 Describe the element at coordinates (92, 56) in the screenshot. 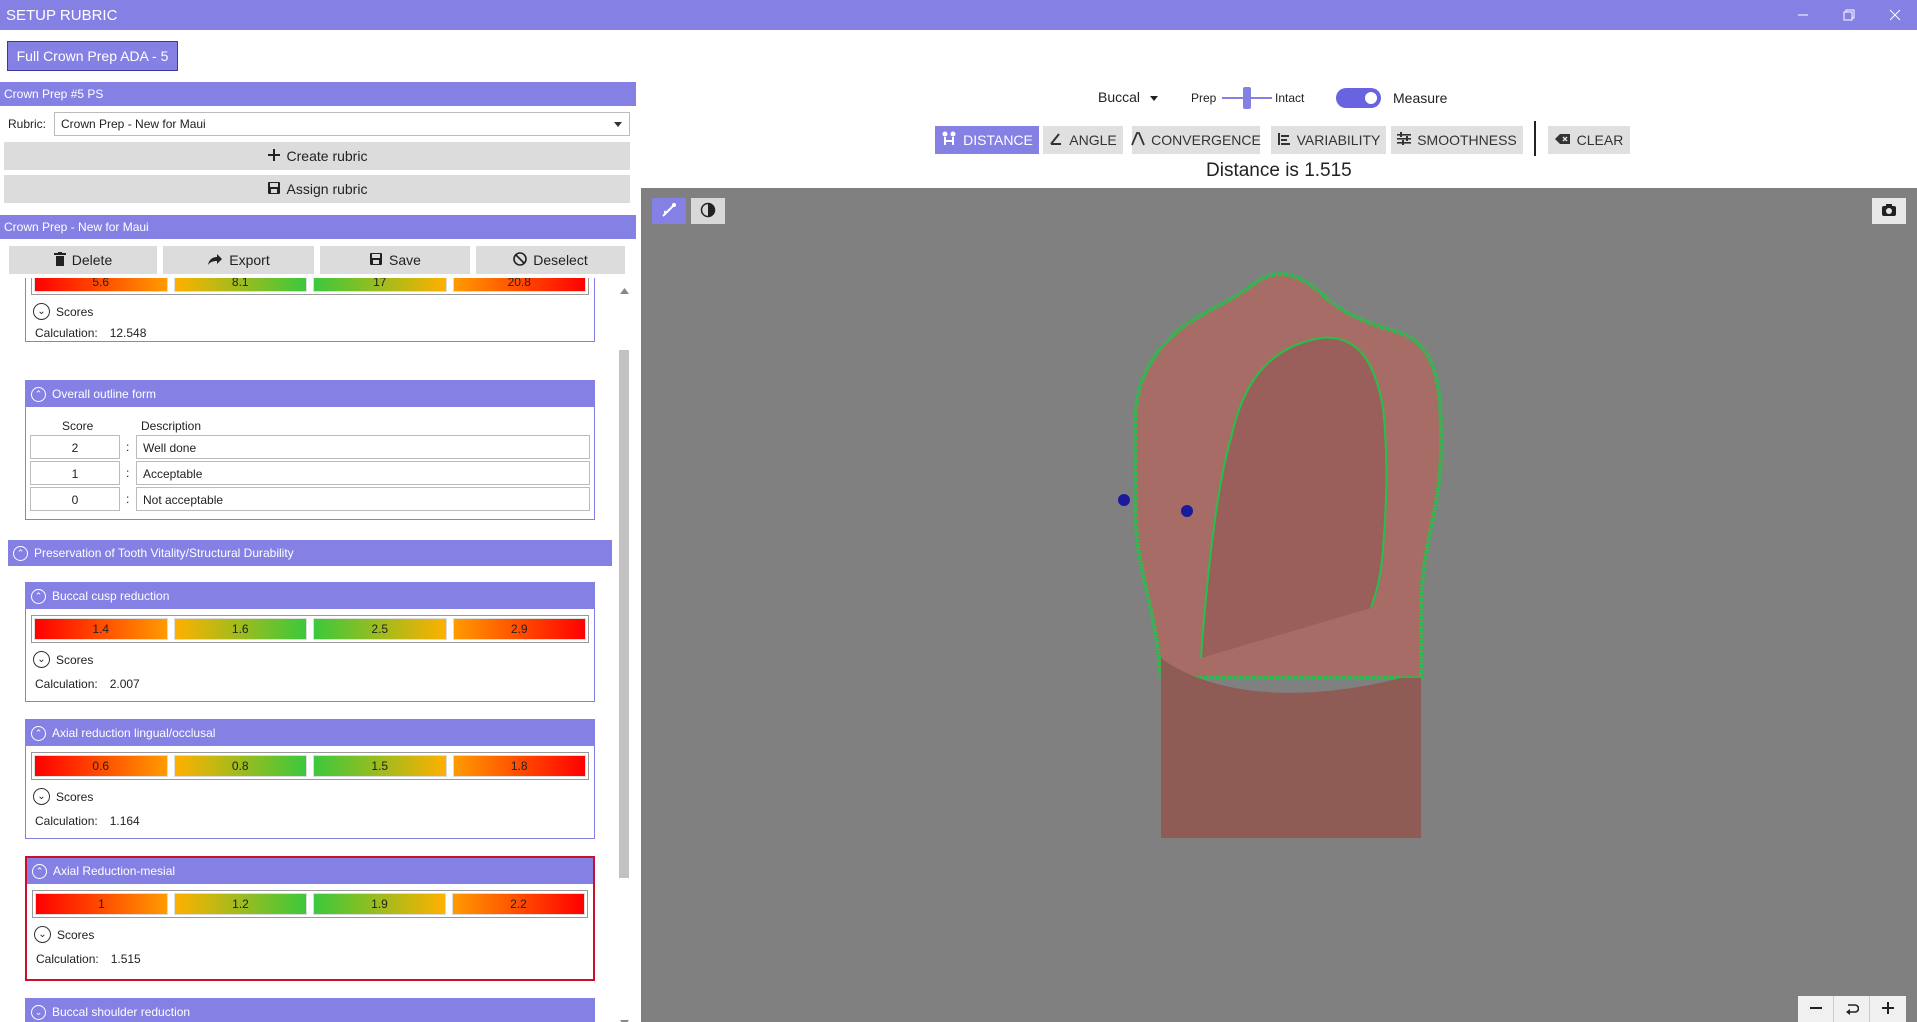

I see `rubric-selector-button: Full Crown Prep ADA - 5` at that location.